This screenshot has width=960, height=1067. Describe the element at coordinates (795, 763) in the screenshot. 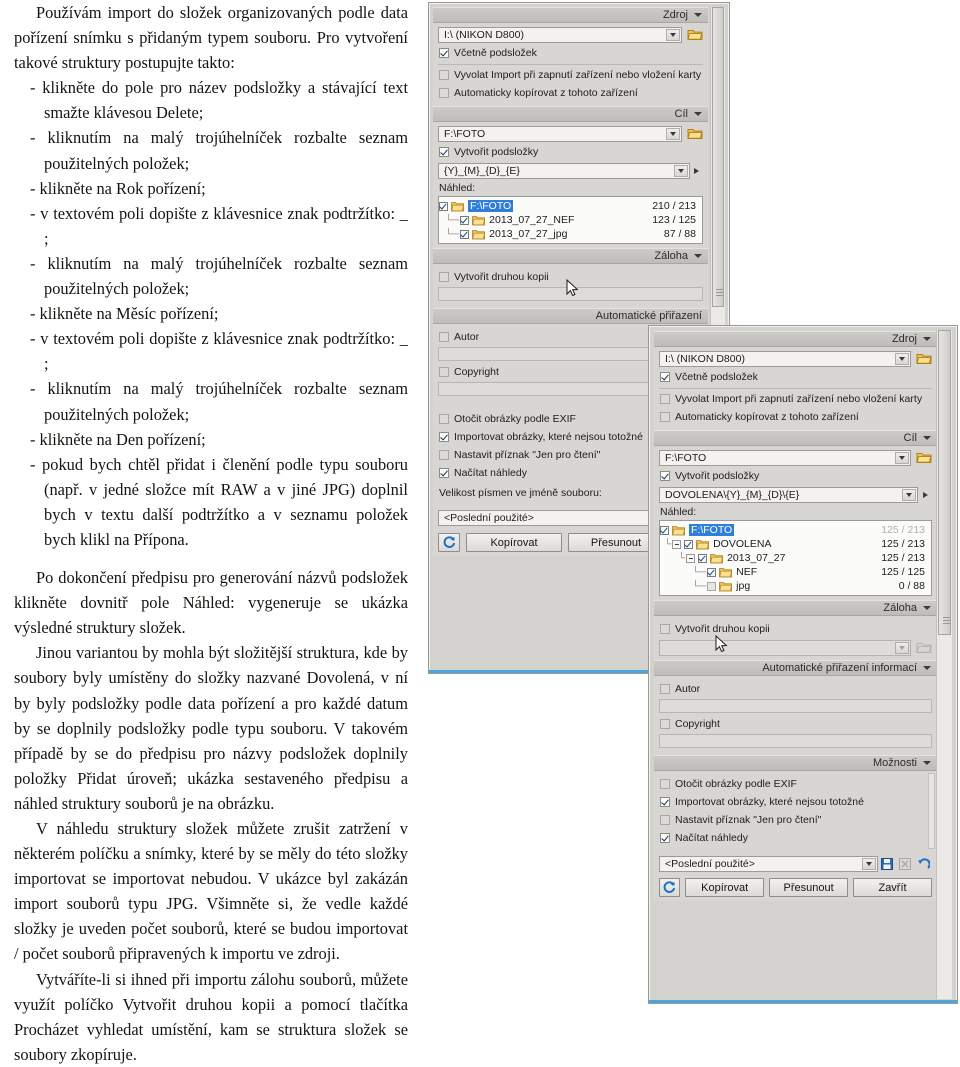

I see `section-header-options: Možnosti` at that location.